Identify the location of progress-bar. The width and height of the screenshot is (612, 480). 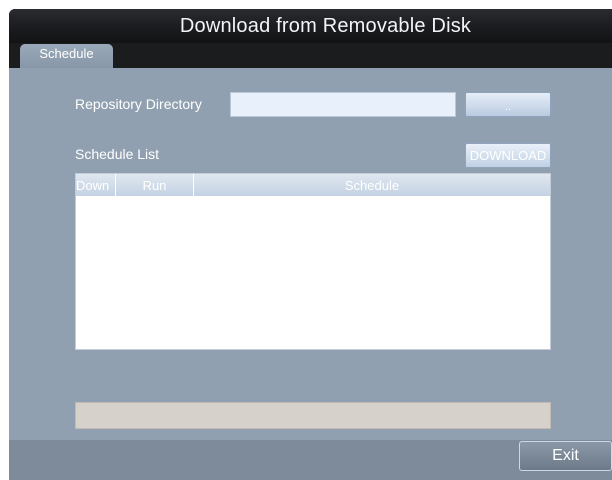
(313, 415).